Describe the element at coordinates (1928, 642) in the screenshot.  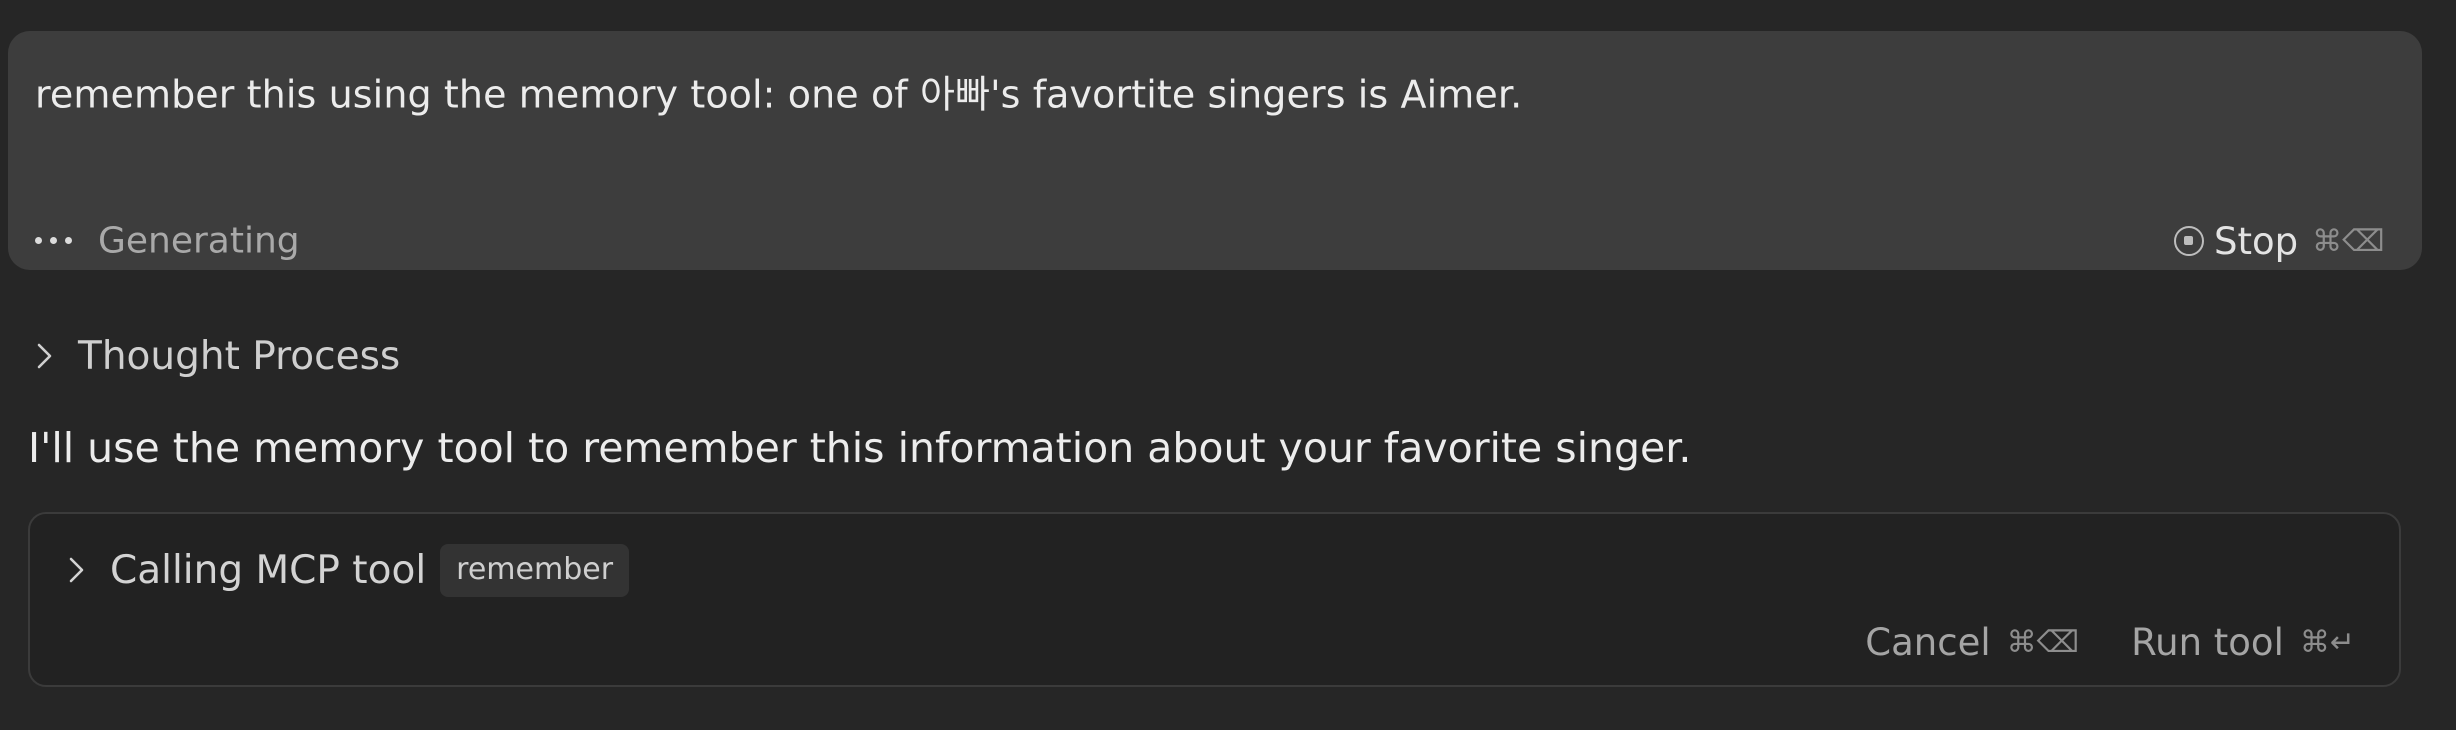
I see `cancel-label: Cancel` at that location.